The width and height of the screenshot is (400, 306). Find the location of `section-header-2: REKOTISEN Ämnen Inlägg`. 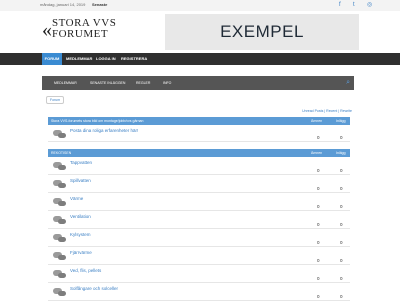

section-header-2: REKOTISEN Ämnen Inlägg is located at coordinates (199, 153).